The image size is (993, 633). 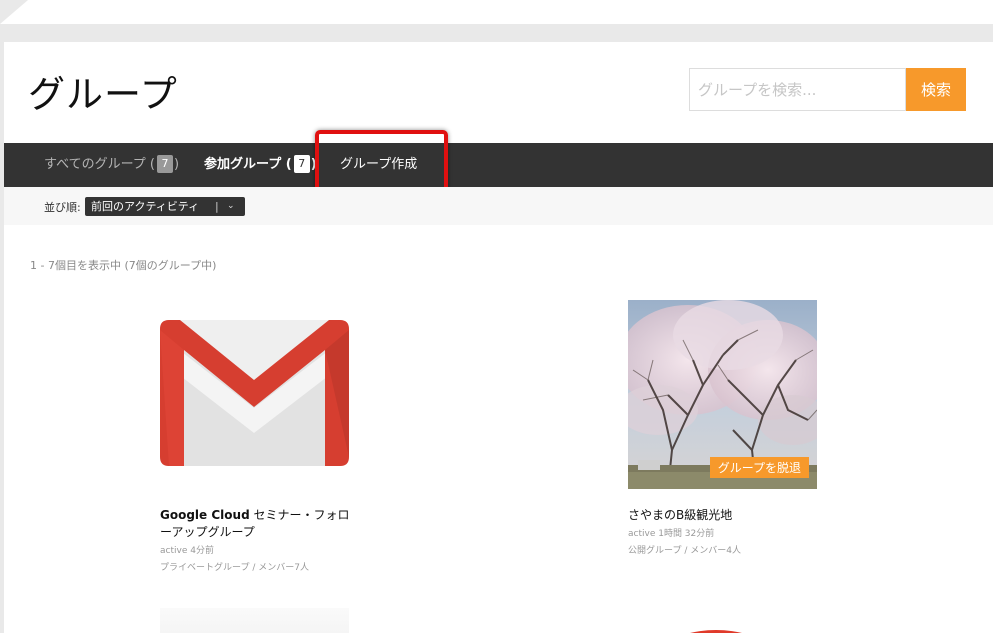 I want to click on tab-my-groups: 参加グループ (7), so click(x=260, y=165).